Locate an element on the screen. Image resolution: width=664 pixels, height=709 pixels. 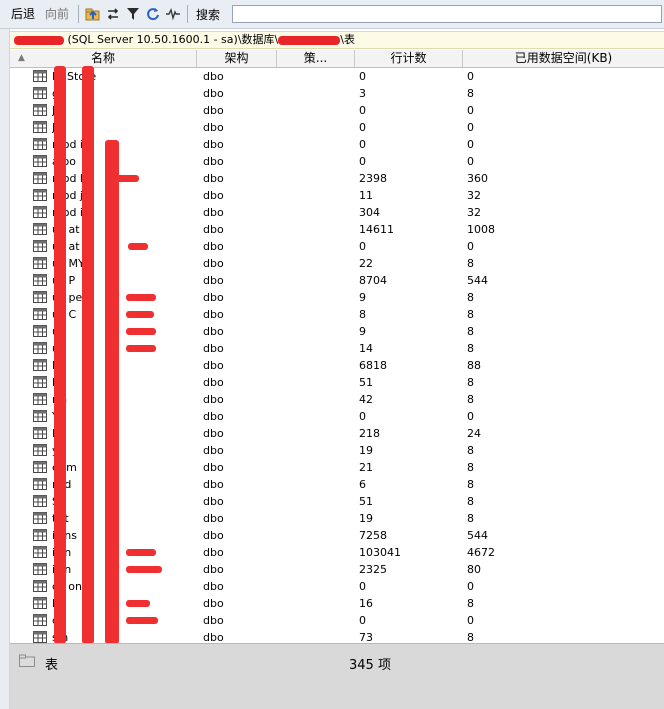
cell-name: mod in is located at coordinates (71, 212).